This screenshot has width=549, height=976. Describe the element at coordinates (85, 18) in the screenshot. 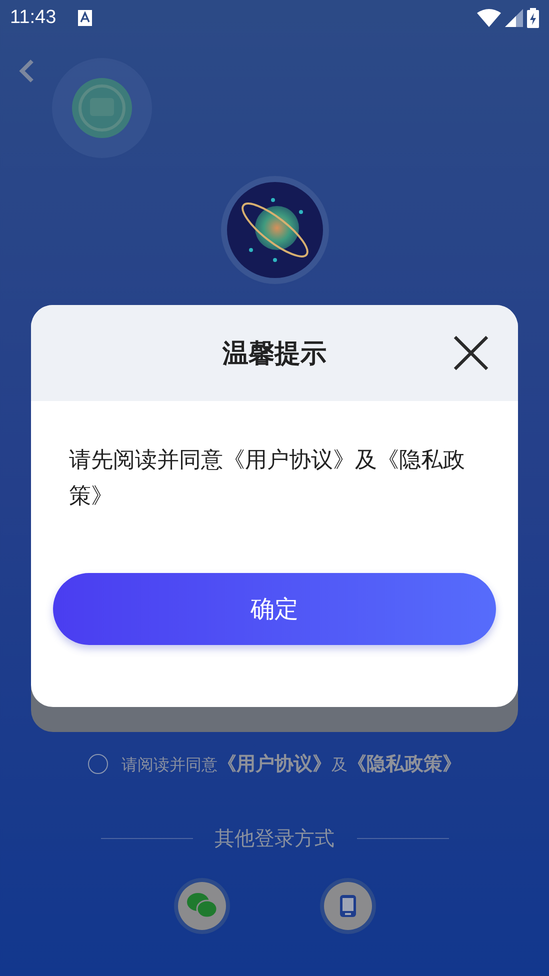

I see `keyboard-icon` at that location.